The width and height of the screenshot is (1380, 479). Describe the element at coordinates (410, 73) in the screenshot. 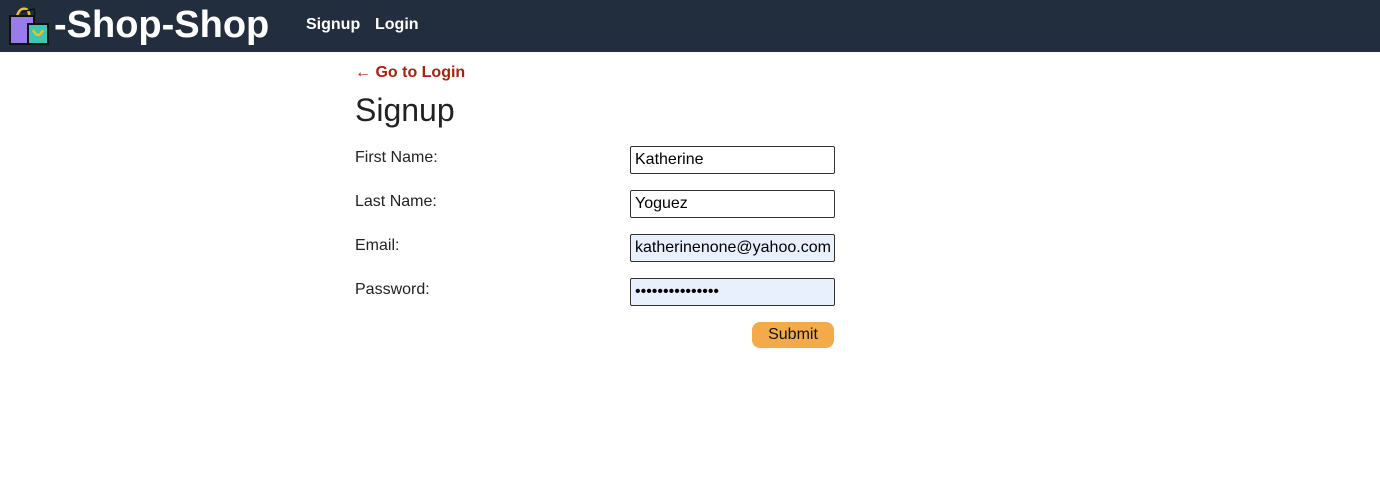

I see `go-to-login-link: ← Go to Login` at that location.